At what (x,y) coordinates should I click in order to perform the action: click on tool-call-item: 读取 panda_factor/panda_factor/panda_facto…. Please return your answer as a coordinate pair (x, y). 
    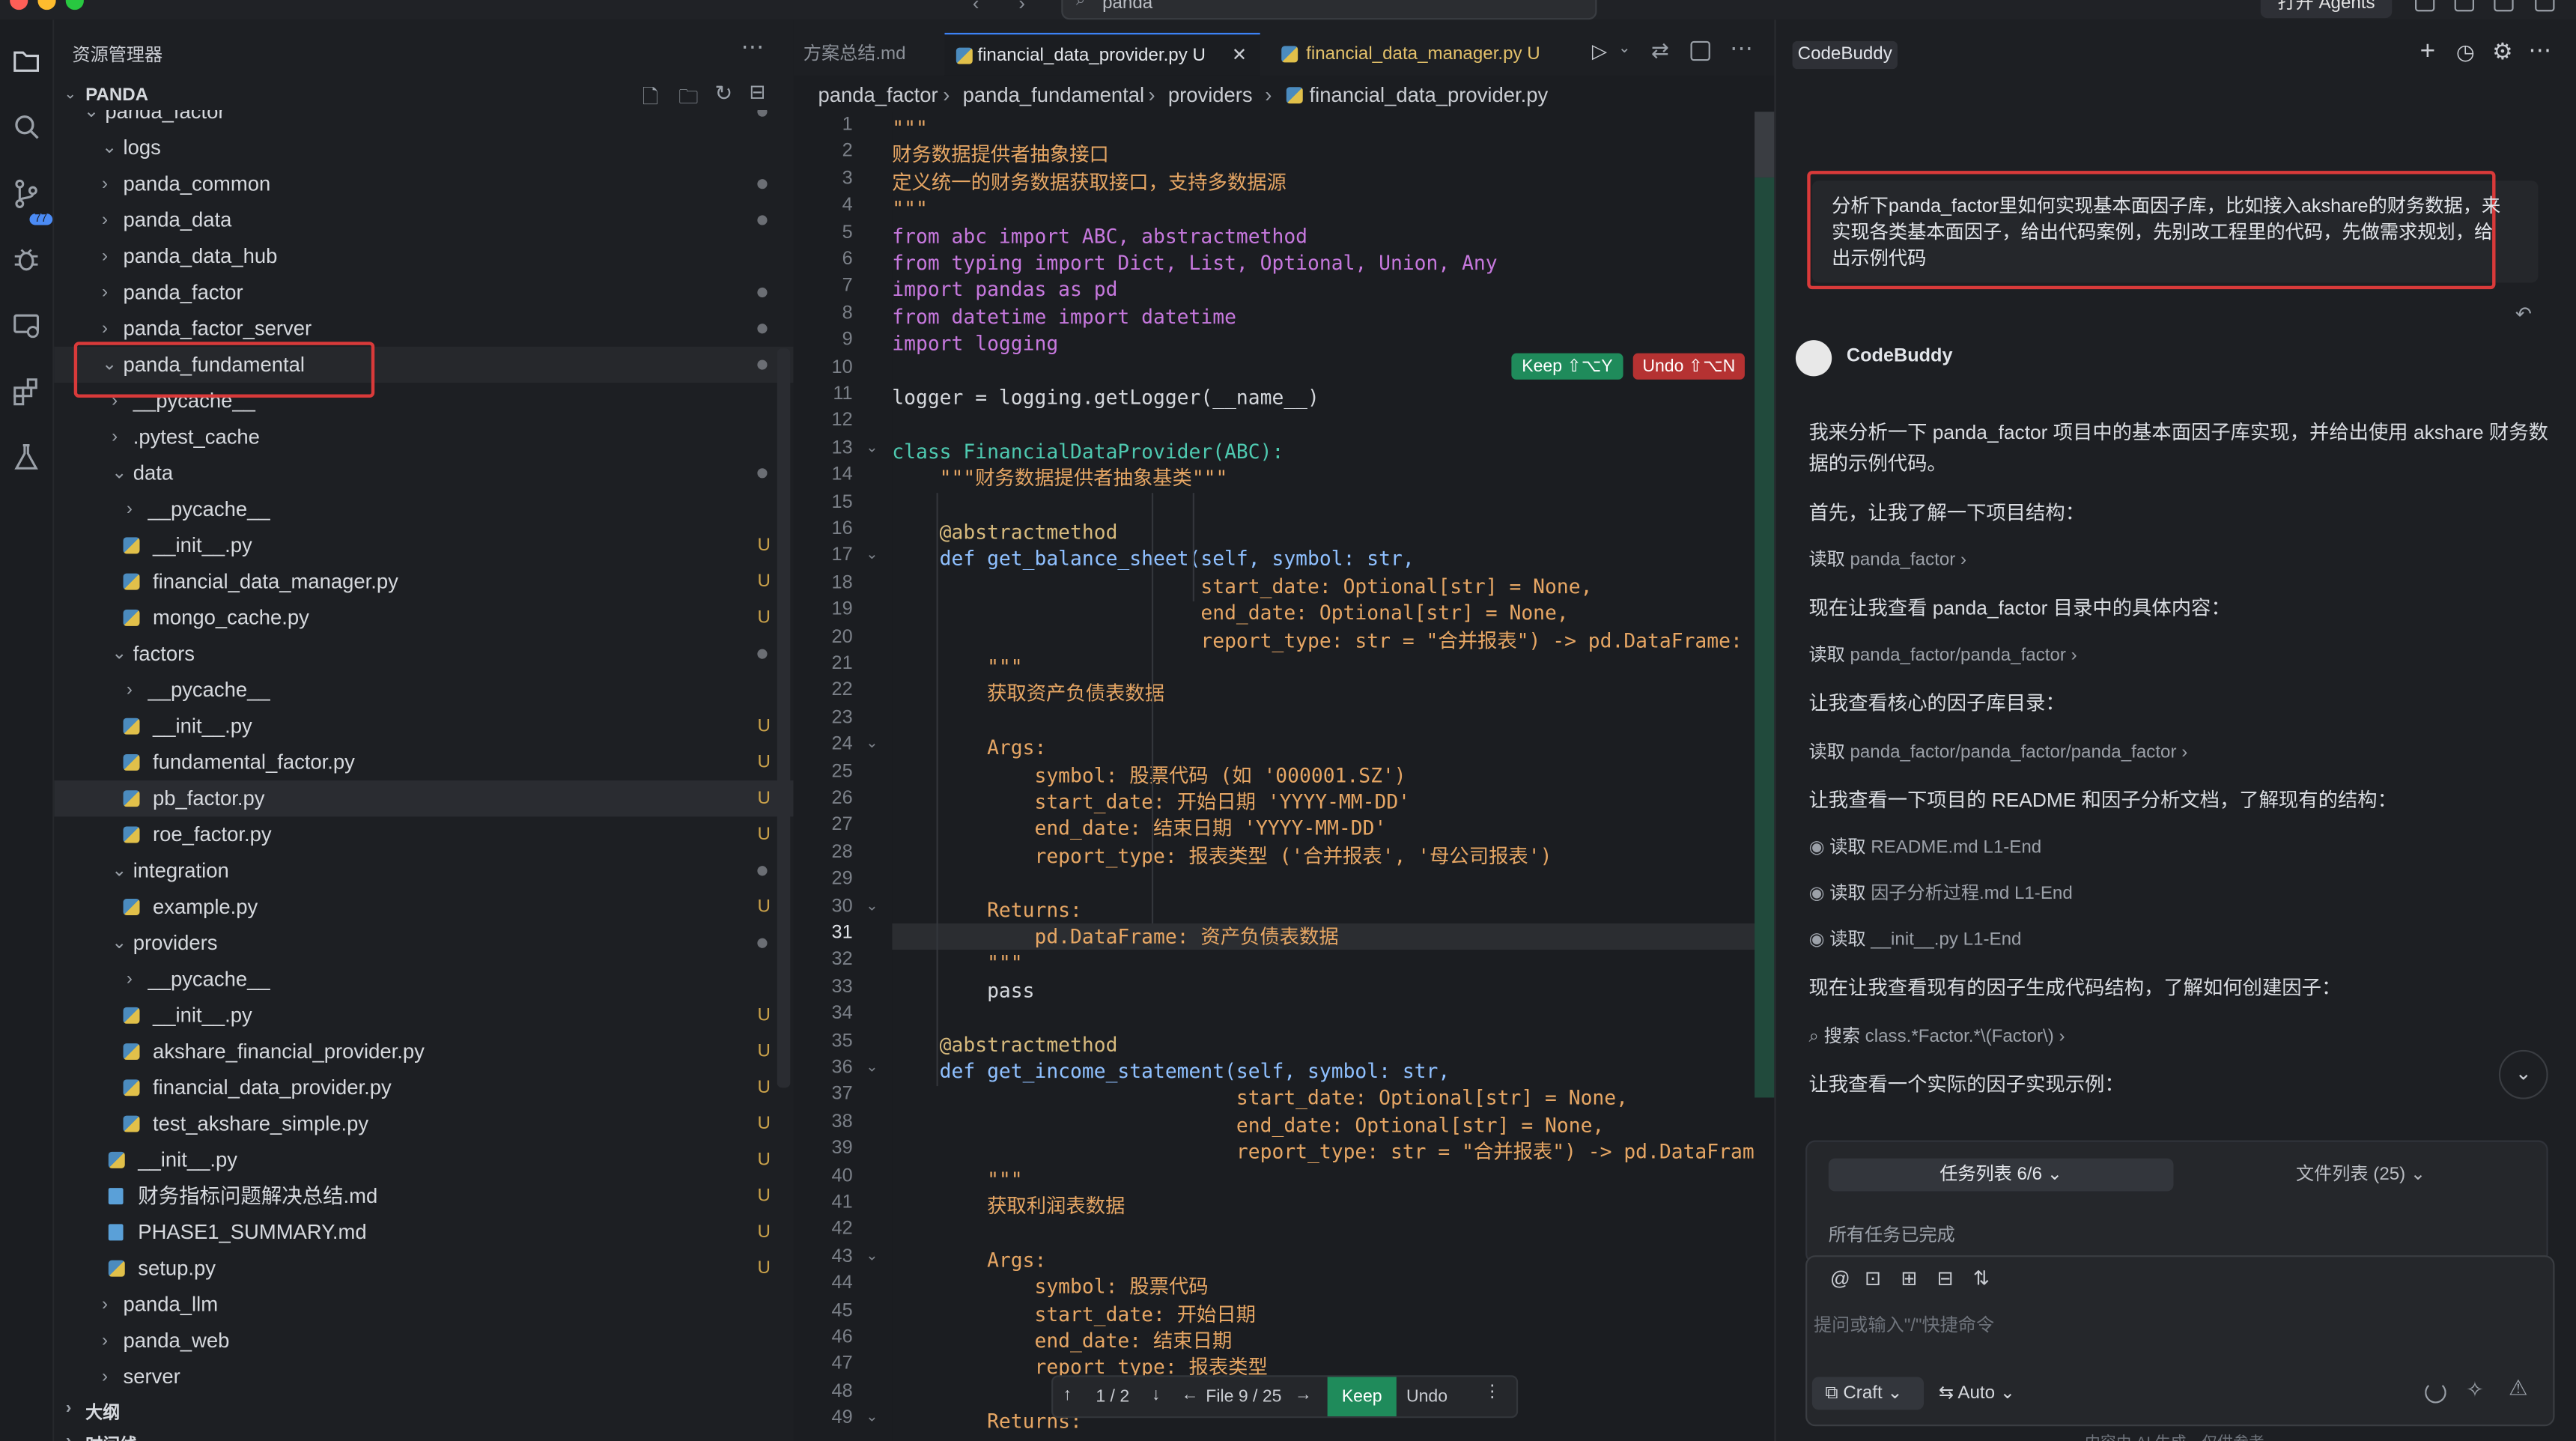
    Looking at the image, I should click on (1997, 751).